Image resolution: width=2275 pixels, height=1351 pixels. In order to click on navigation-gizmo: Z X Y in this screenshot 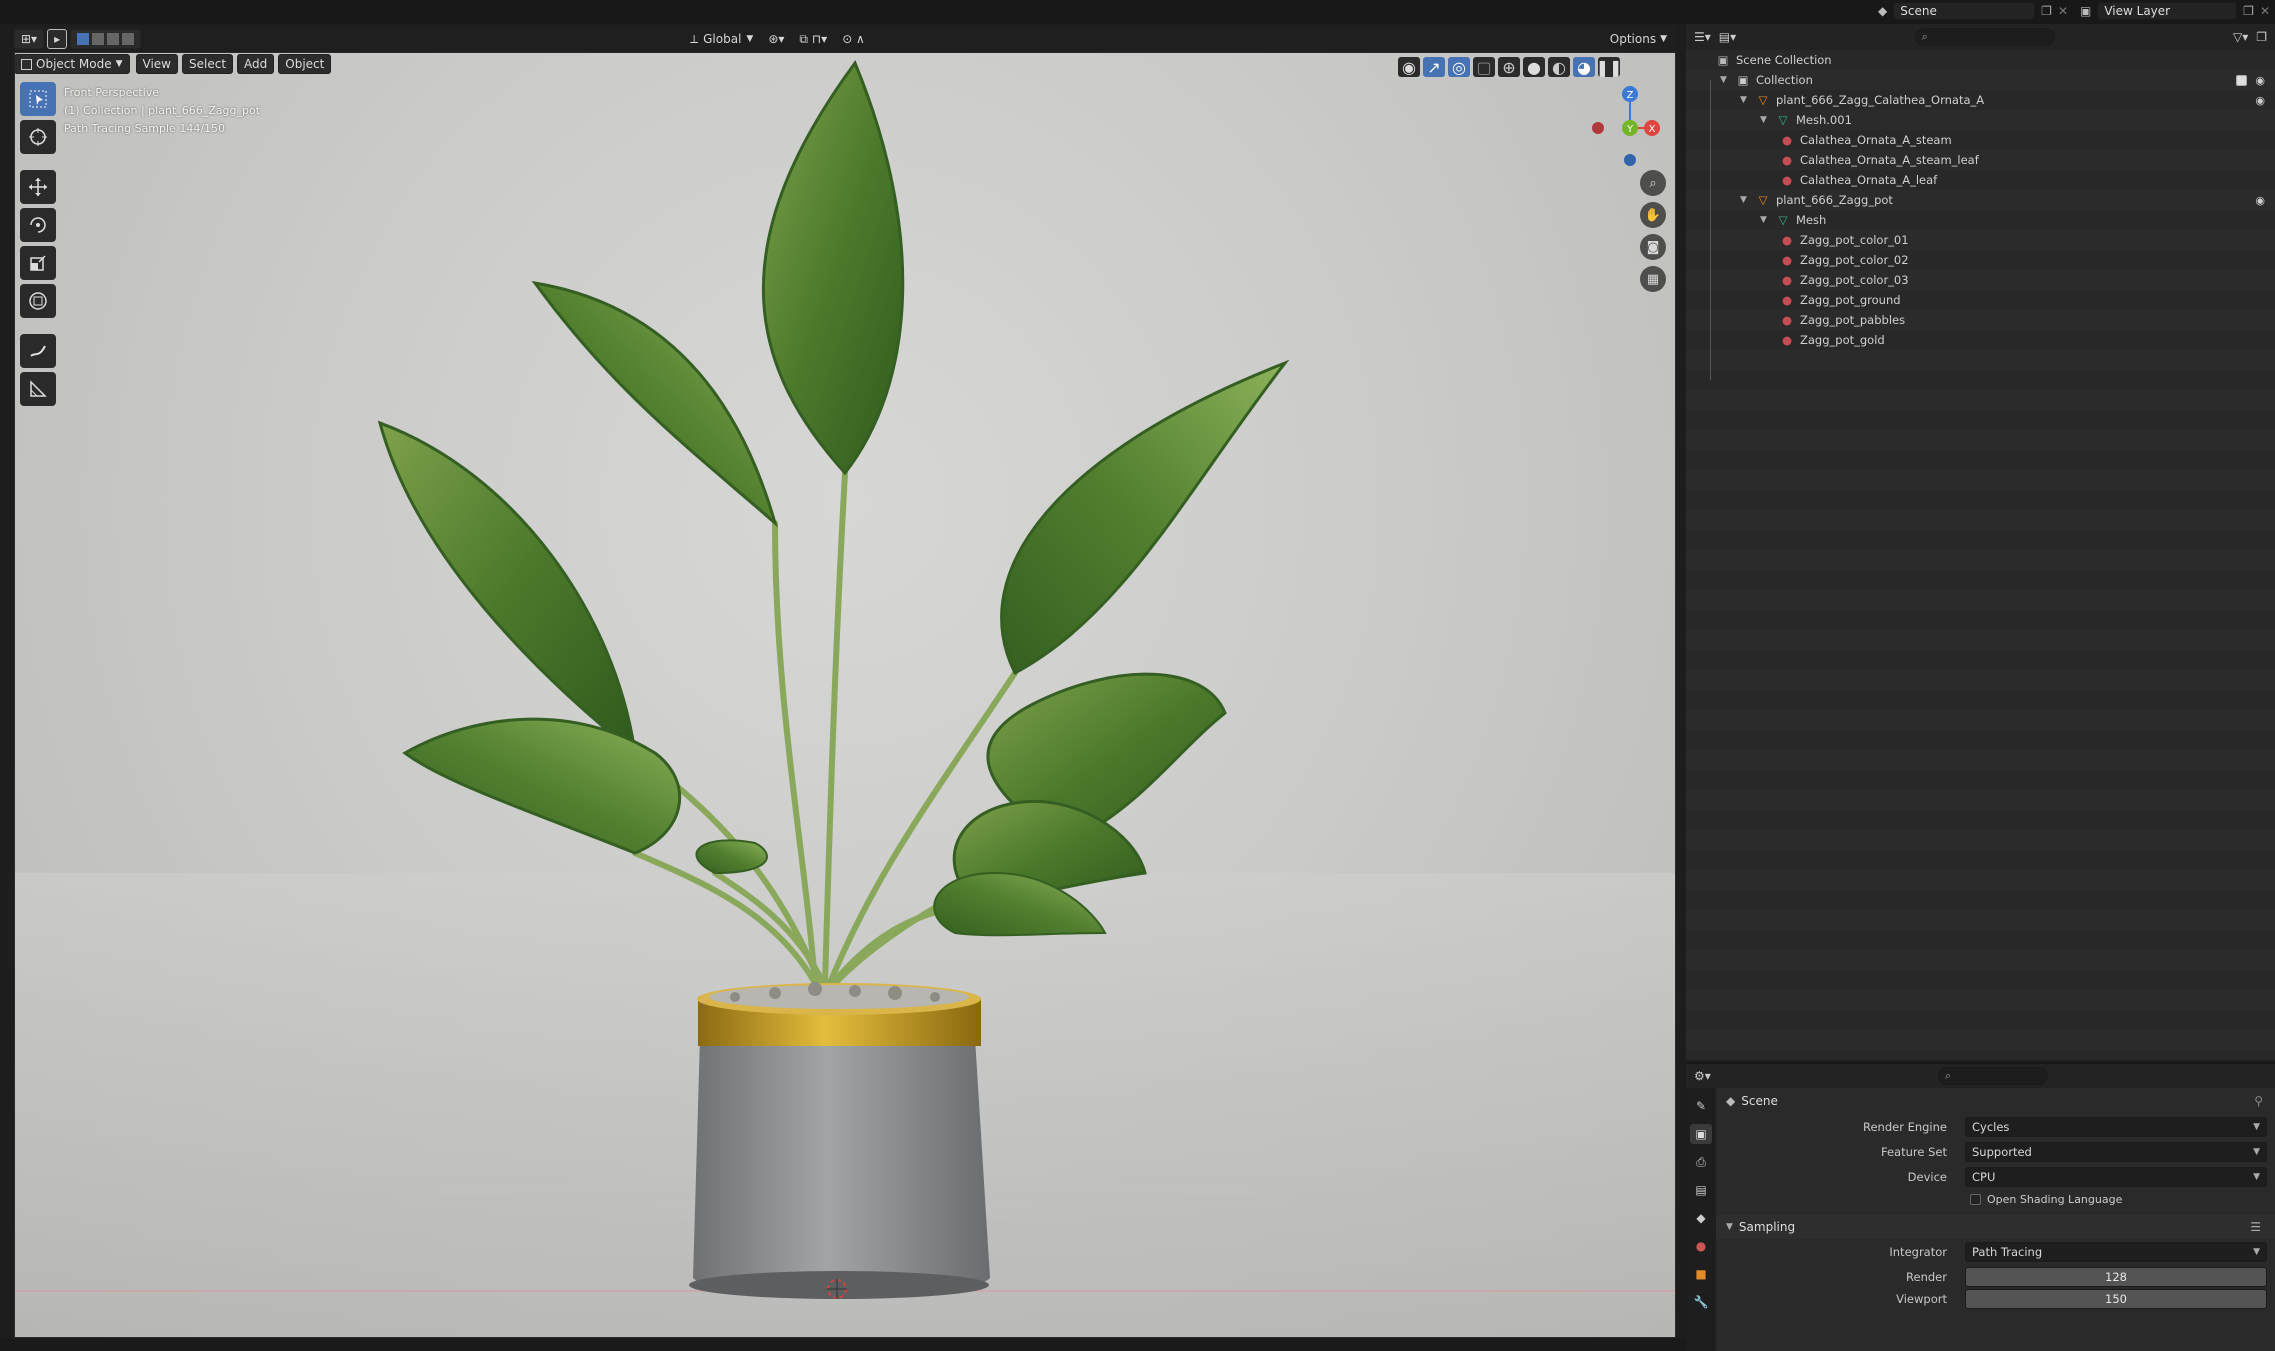, I will do `click(1630, 127)`.